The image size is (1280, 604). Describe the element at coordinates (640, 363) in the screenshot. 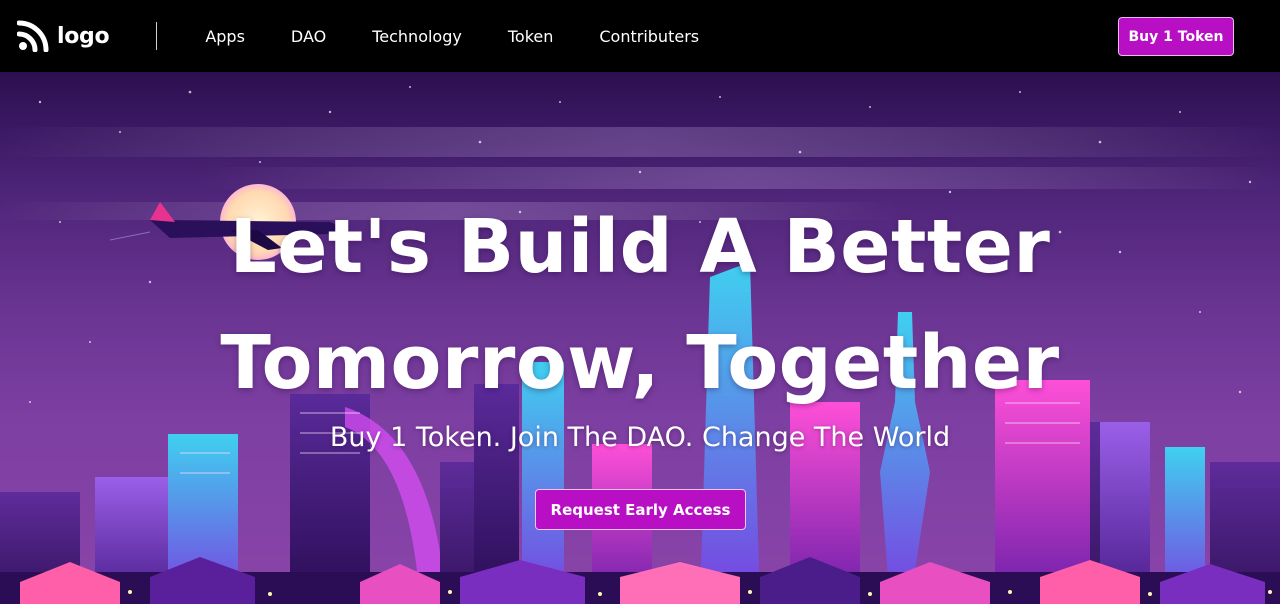

I see `hero-title-line2: Tomorrow, Together` at that location.